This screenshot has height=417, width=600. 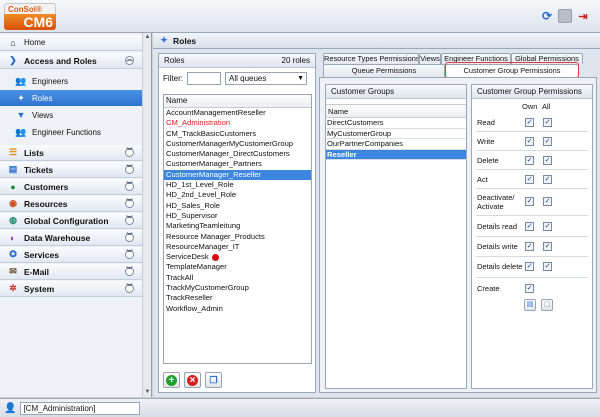 What do you see at coordinates (237, 267) in the screenshot?
I see `role-item: TemplateManager` at bounding box center [237, 267].